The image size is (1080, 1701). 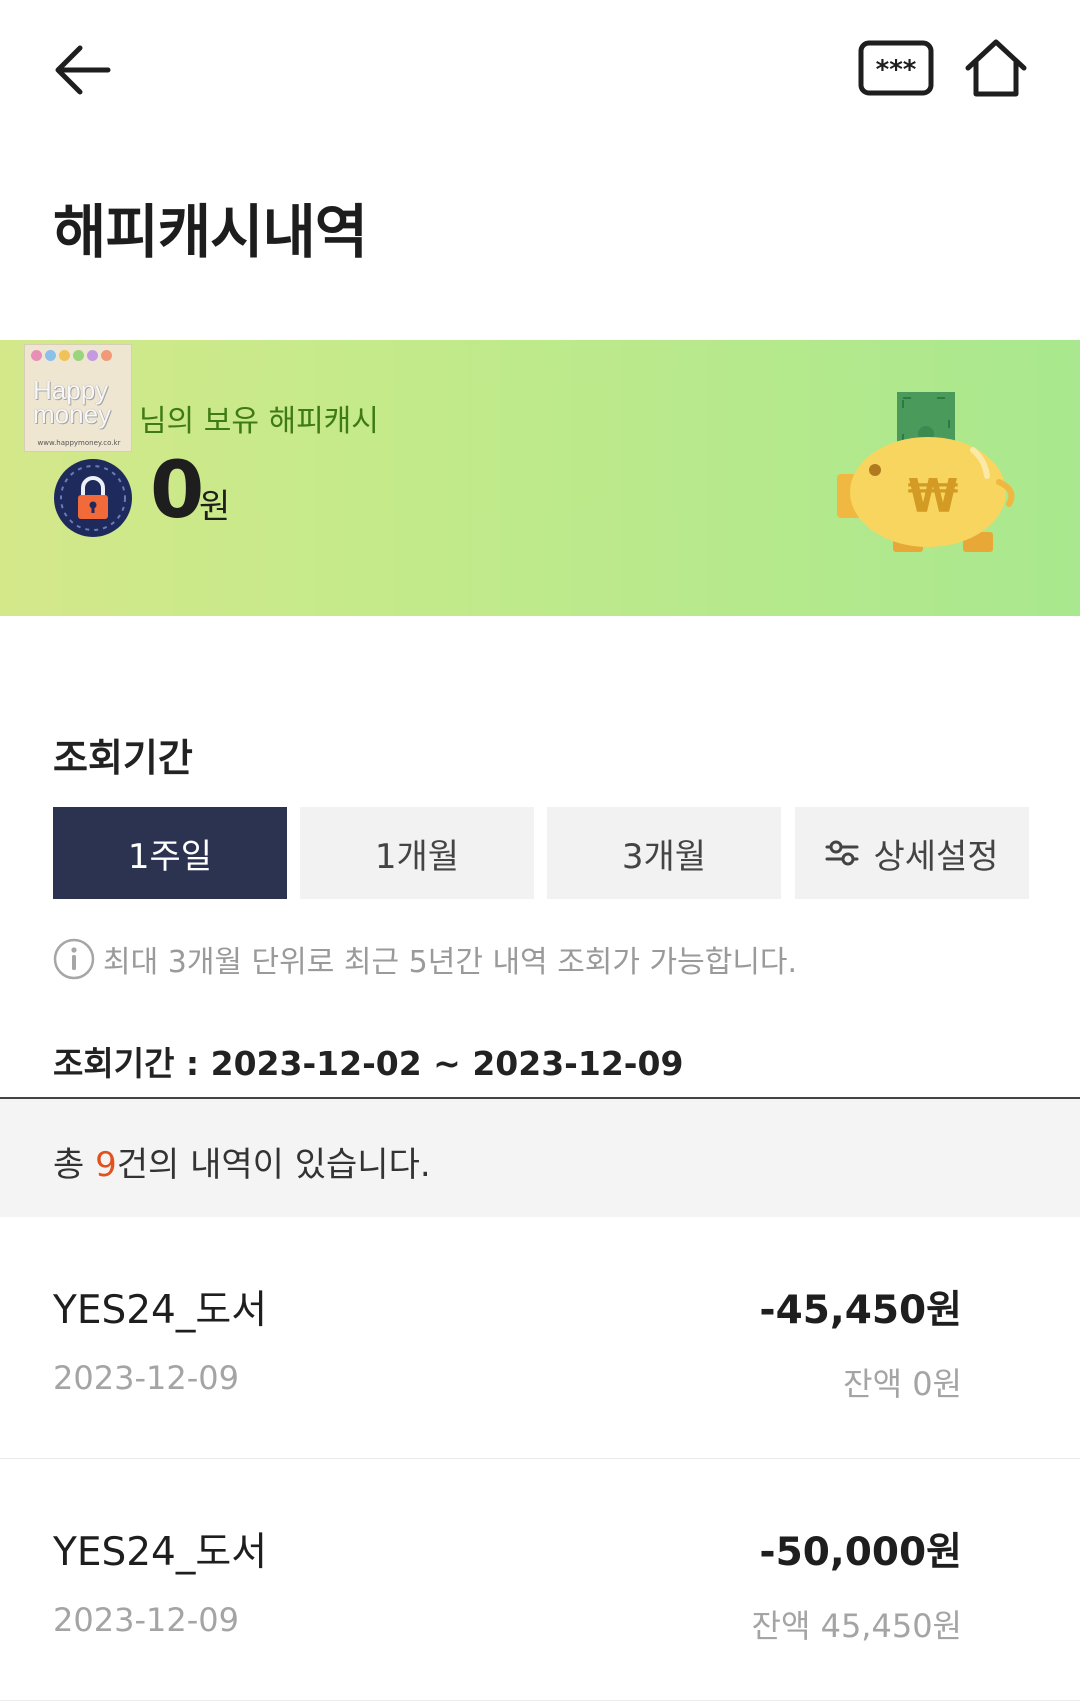 I want to click on transaction-amount: -45,450원, so click(x=860, y=1310).